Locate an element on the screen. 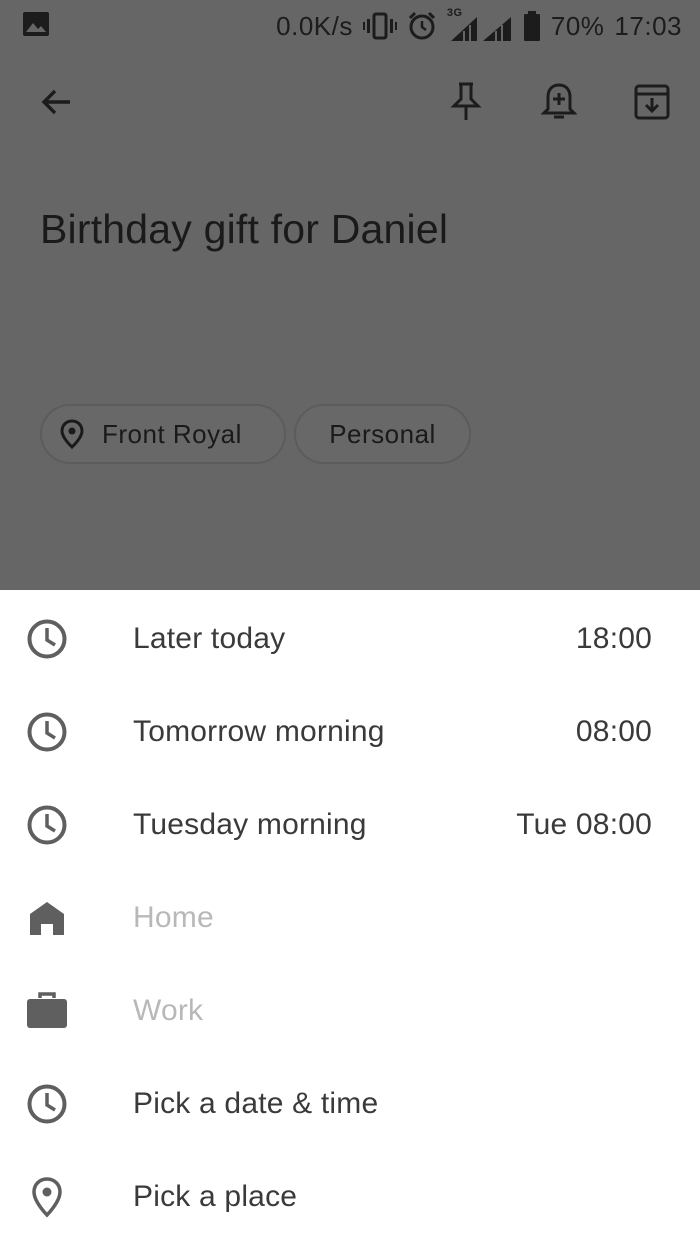 The image size is (700, 1243). network-type: 3G is located at coordinates (454, 13).